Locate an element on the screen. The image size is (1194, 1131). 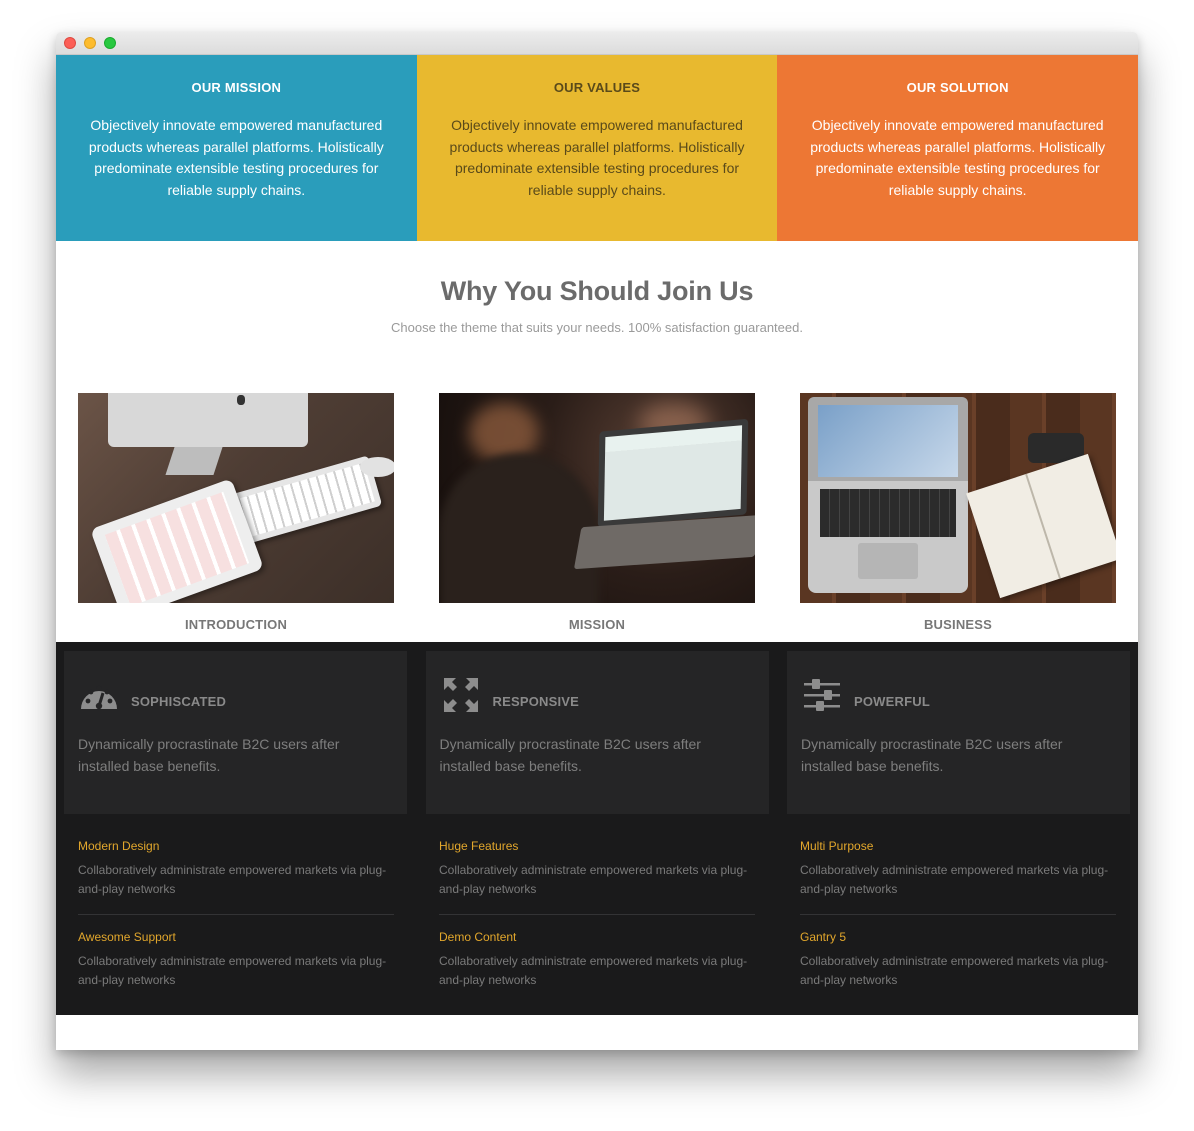
desk-workspace-image is located at coordinates (236, 498).